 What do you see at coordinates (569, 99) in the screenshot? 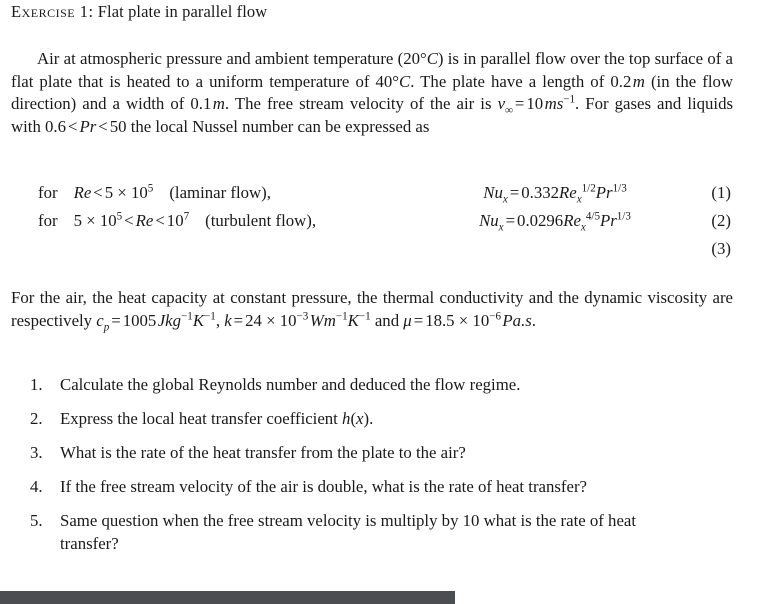
I see `velocity-unit-exponent: −1` at bounding box center [569, 99].